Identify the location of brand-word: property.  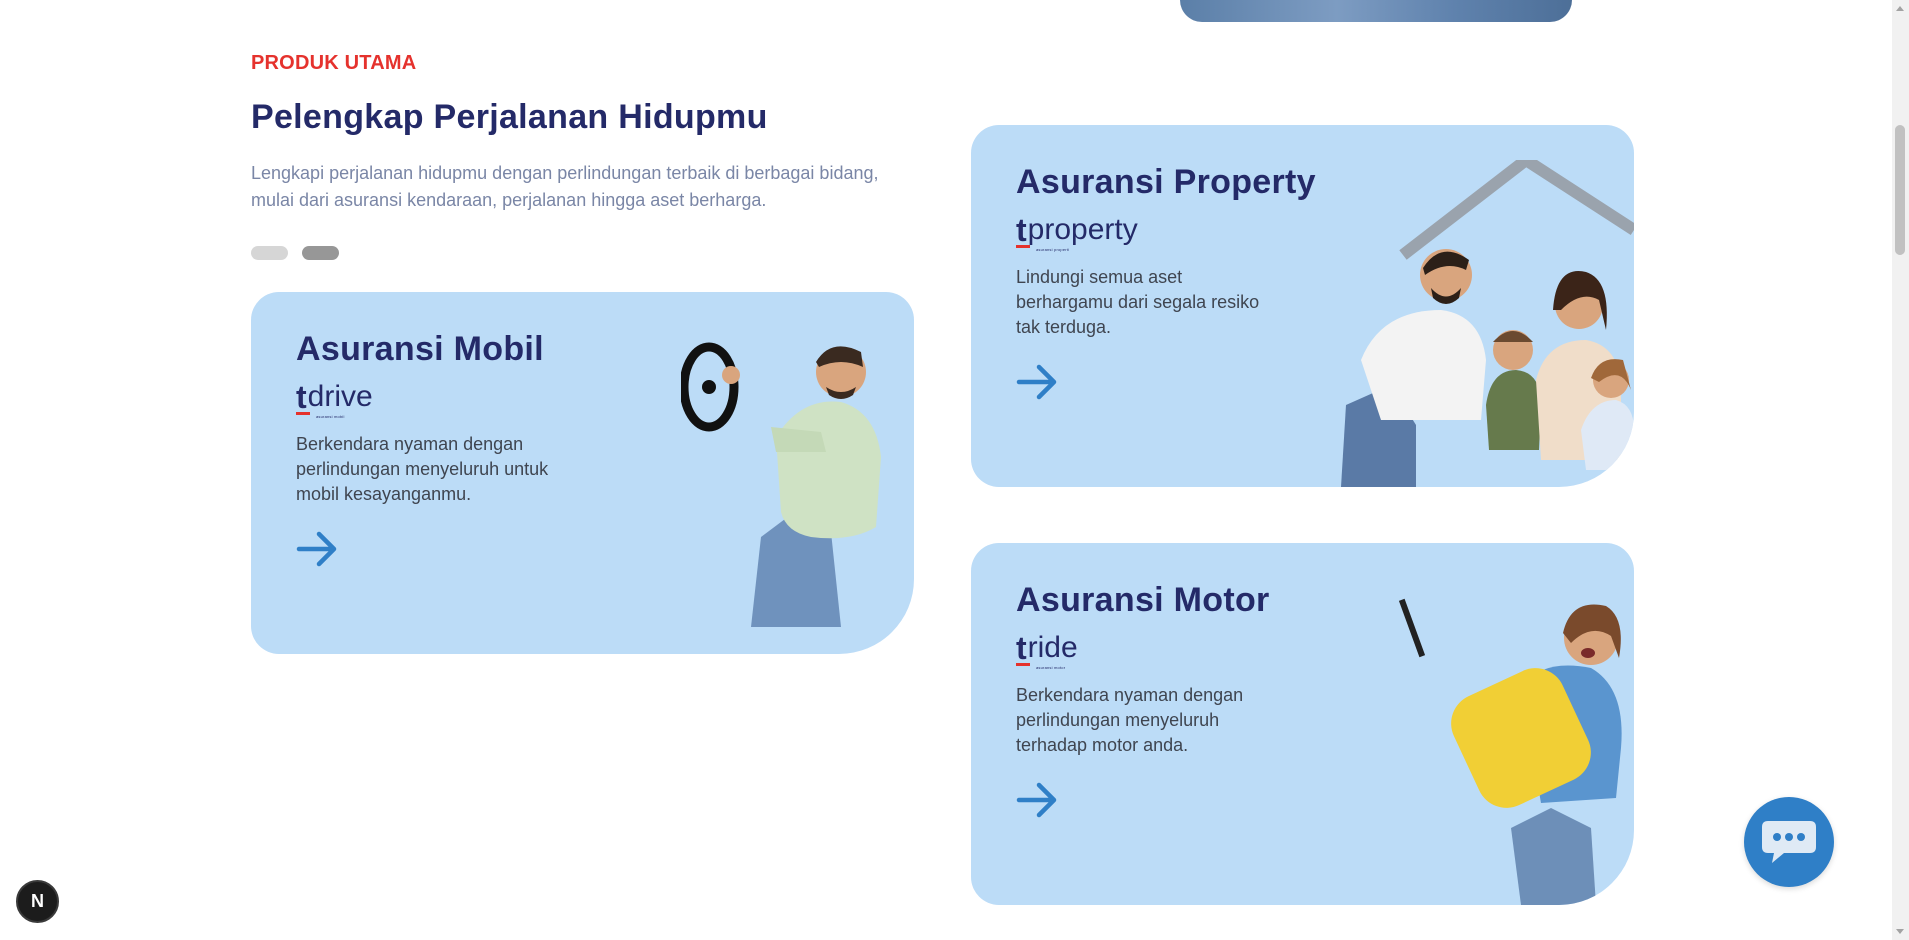
(1082, 229).